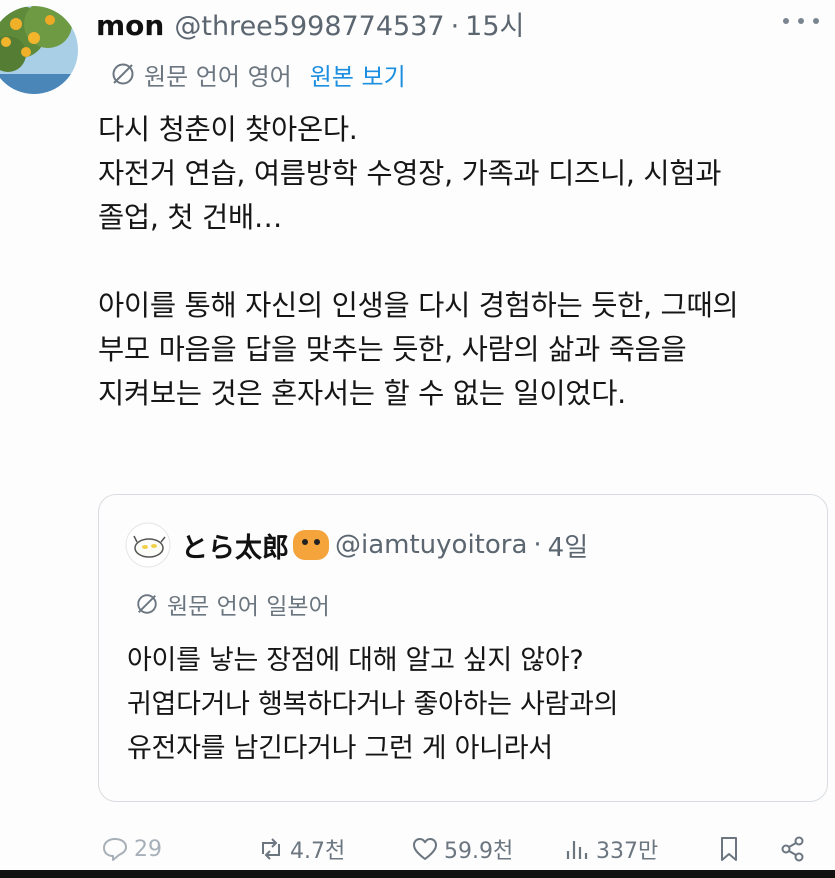  What do you see at coordinates (309, 26) in the screenshot?
I see `author-handle: @three5998774537` at bounding box center [309, 26].